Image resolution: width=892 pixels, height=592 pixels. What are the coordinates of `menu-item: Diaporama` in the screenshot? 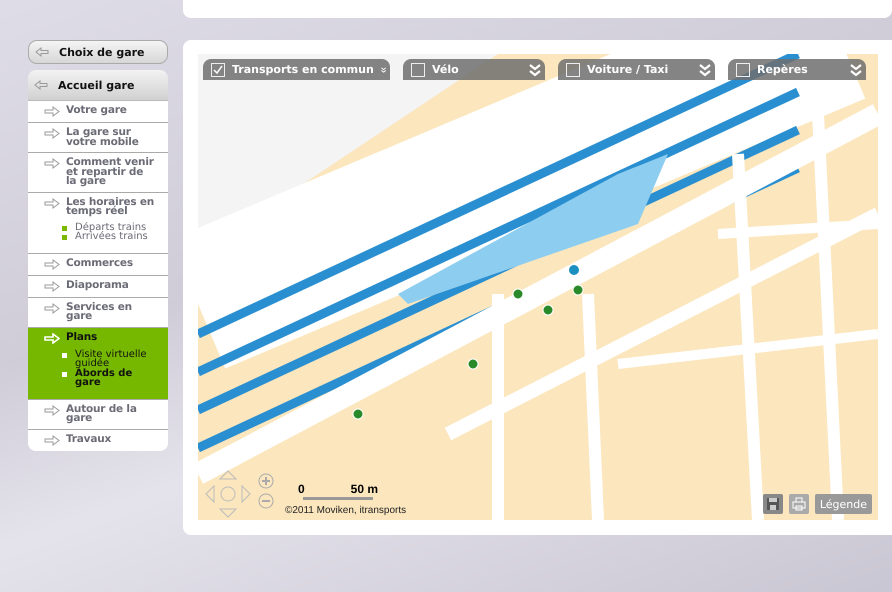 It's located at (98, 287).